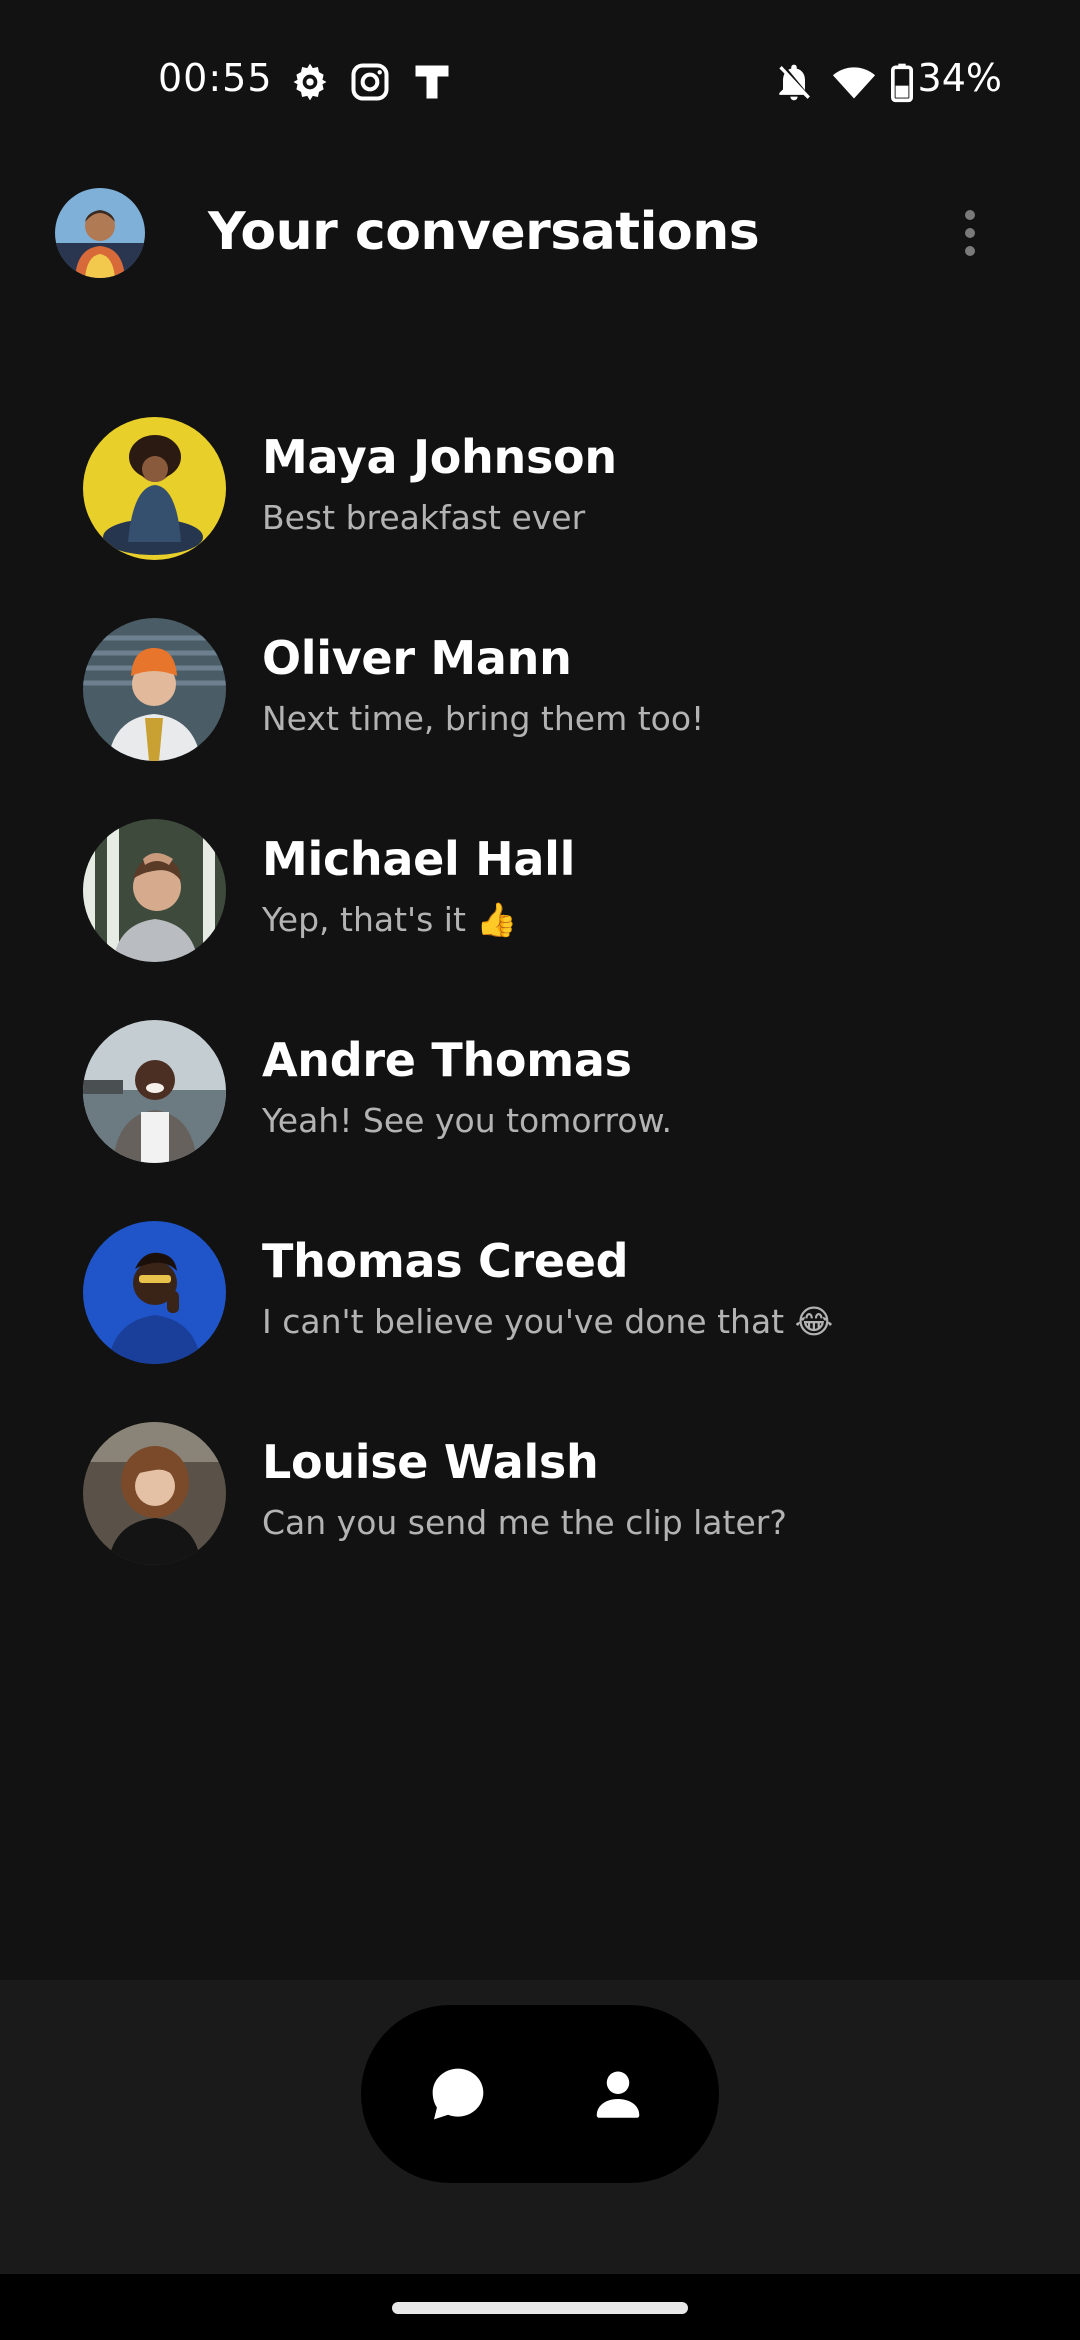 This screenshot has height=2340, width=1080. I want to click on contact-name: Thomas Creed, so click(445, 1261).